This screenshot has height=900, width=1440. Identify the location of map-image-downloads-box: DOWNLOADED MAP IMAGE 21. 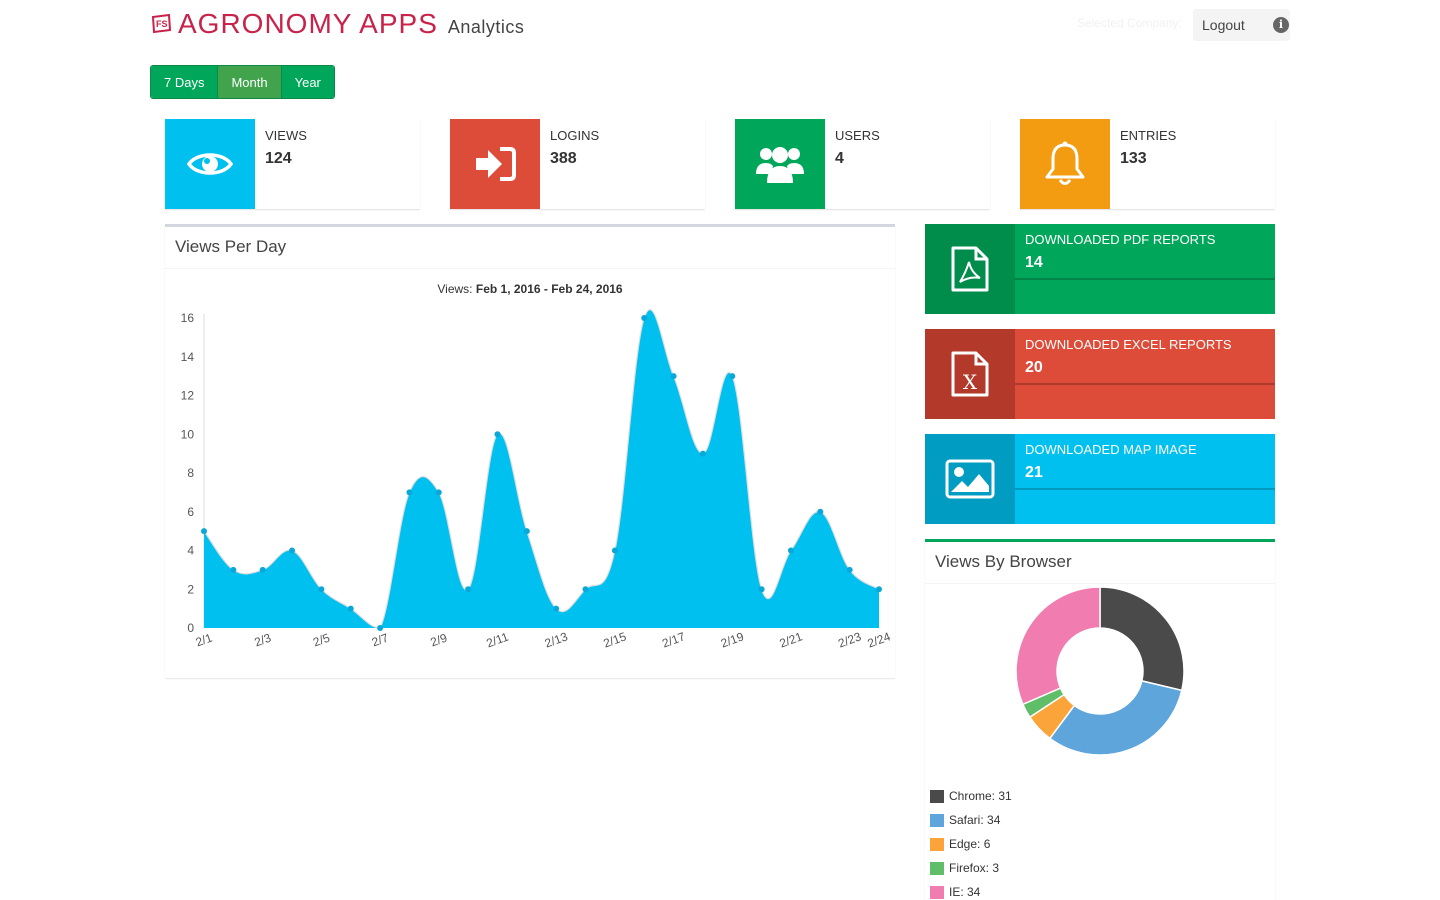
(1100, 479).